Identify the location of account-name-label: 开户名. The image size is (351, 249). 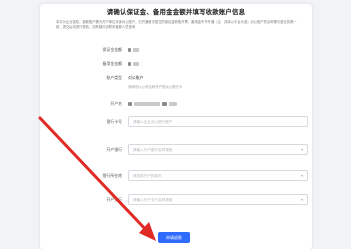
(116, 103).